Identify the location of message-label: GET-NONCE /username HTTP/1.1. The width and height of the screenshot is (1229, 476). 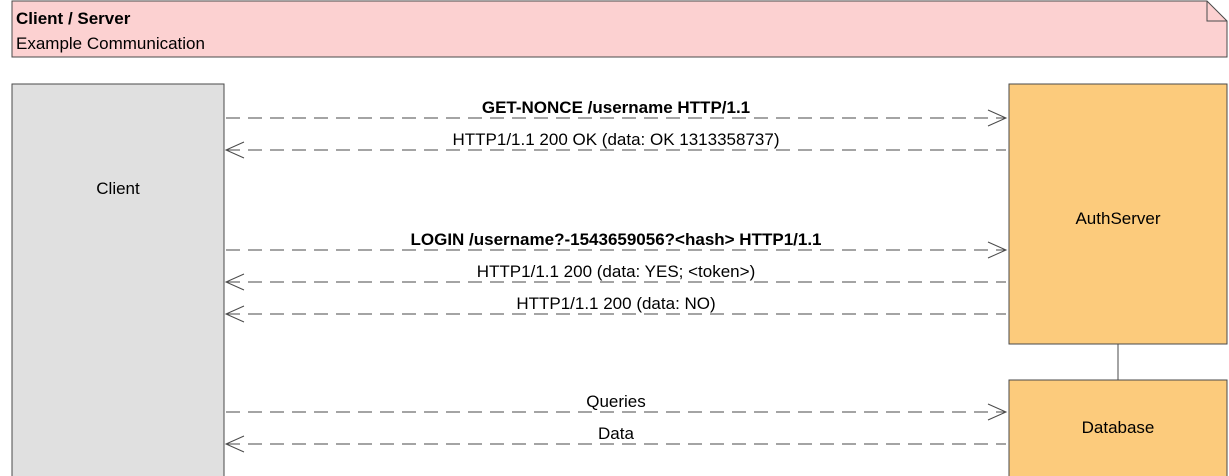
(616, 107).